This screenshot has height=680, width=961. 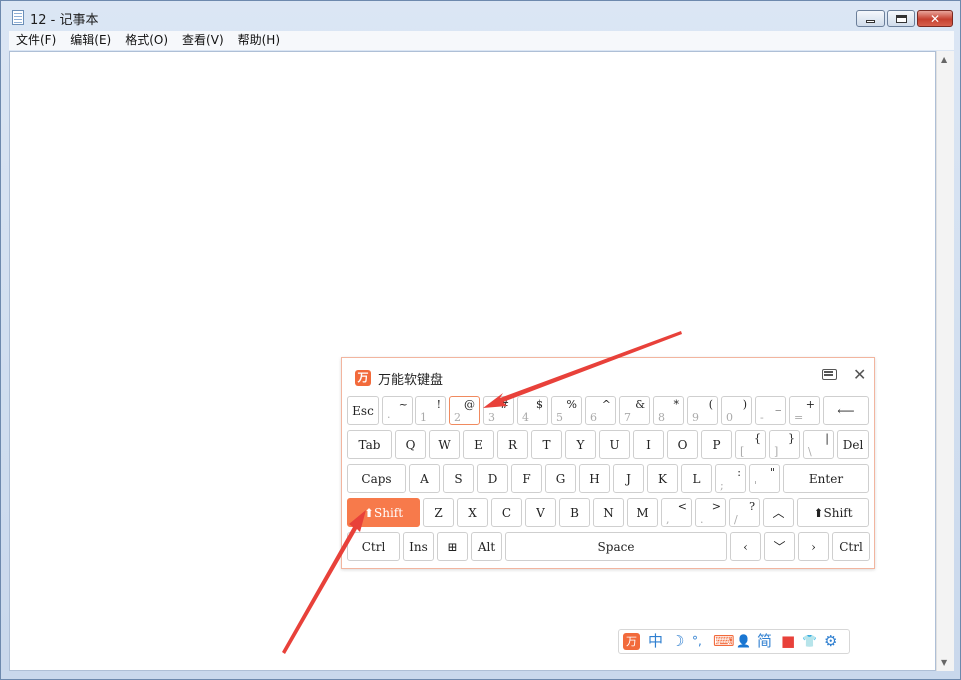 What do you see at coordinates (324, 582) in the screenshot?
I see `arrow-to-shift` at bounding box center [324, 582].